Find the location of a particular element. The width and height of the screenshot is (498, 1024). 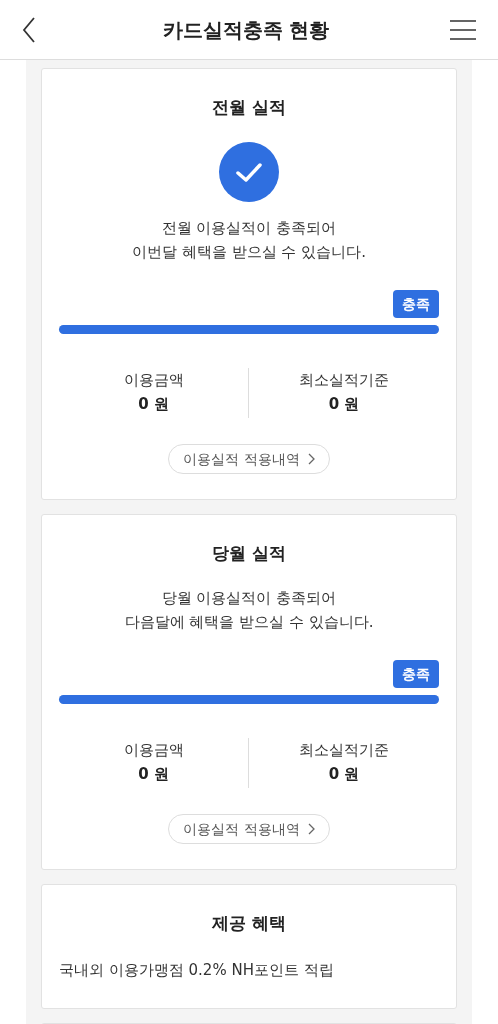

page-title: 카드실적충족 현황 is located at coordinates (246, 30).